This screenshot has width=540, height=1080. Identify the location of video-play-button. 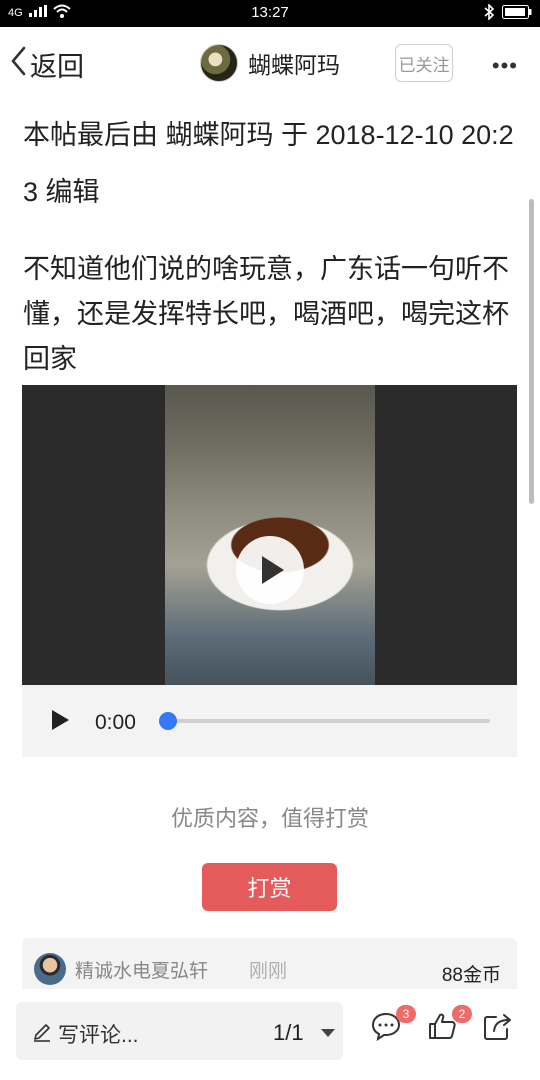
(270, 570).